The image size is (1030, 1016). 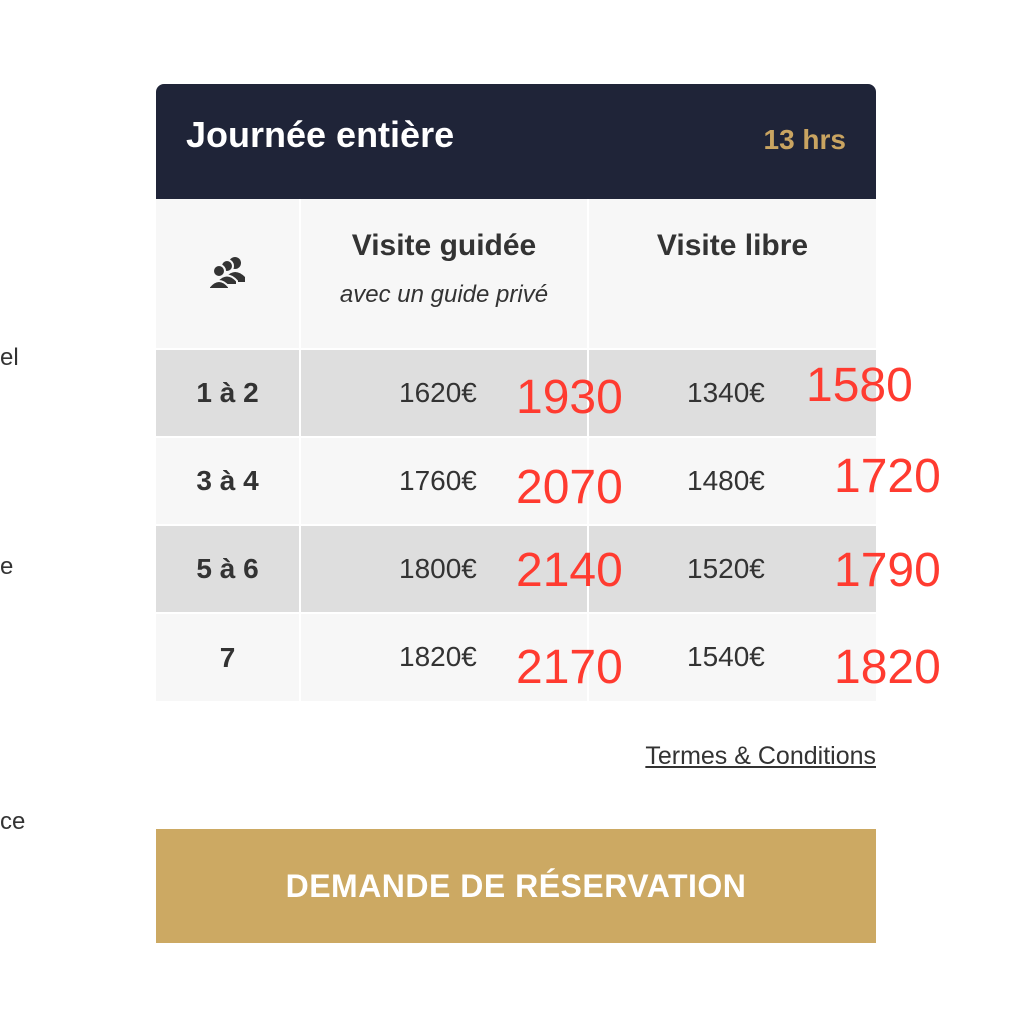 I want to click on column-subtitle: avec un guide privé, so click(x=444, y=294).